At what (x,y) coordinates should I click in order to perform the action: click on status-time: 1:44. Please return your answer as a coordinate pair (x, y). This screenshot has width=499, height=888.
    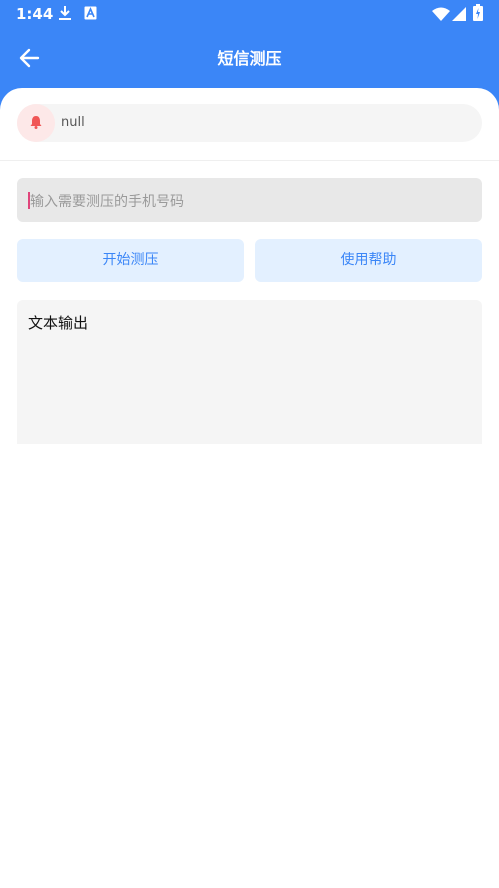
    Looking at the image, I should click on (35, 14).